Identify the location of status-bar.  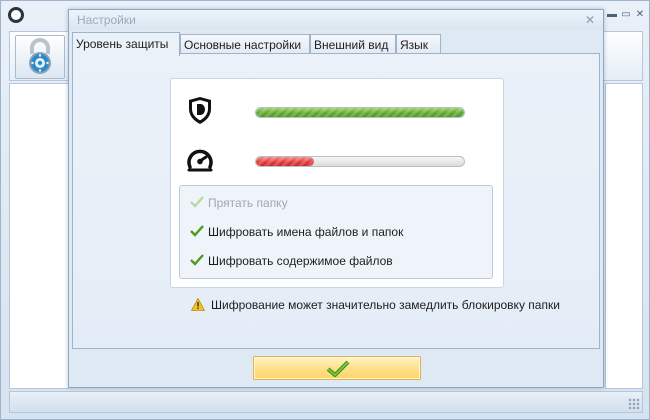
(326, 402).